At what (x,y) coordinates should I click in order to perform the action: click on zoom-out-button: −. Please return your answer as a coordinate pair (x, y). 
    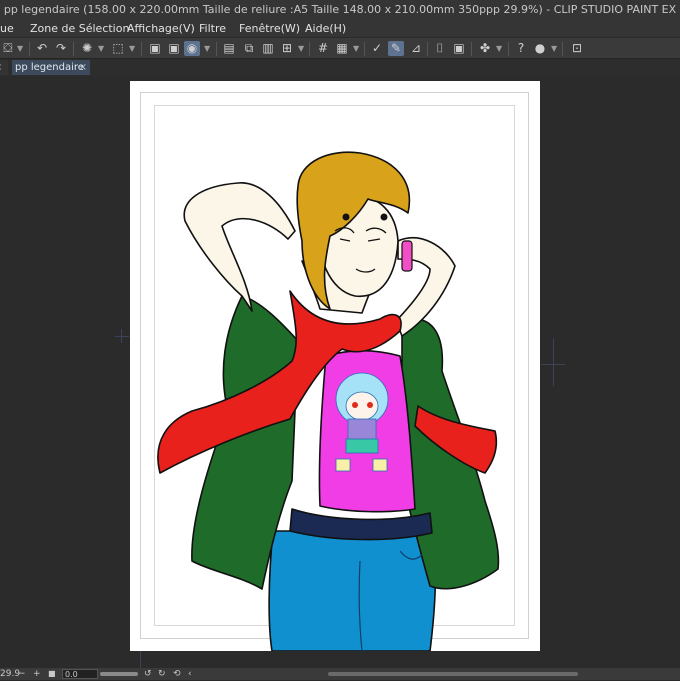
    Looking at the image, I should click on (22, 674).